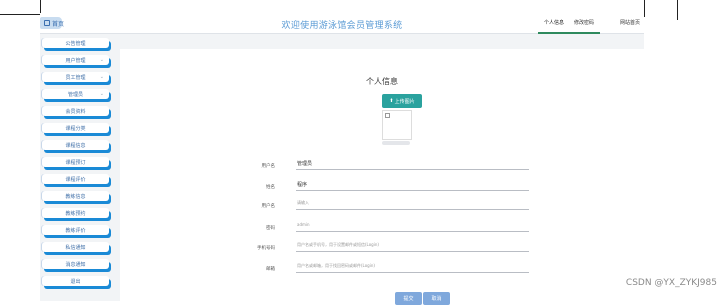 The image size is (727, 305). I want to click on sidebar-item-label: 课程预订, so click(75, 162).